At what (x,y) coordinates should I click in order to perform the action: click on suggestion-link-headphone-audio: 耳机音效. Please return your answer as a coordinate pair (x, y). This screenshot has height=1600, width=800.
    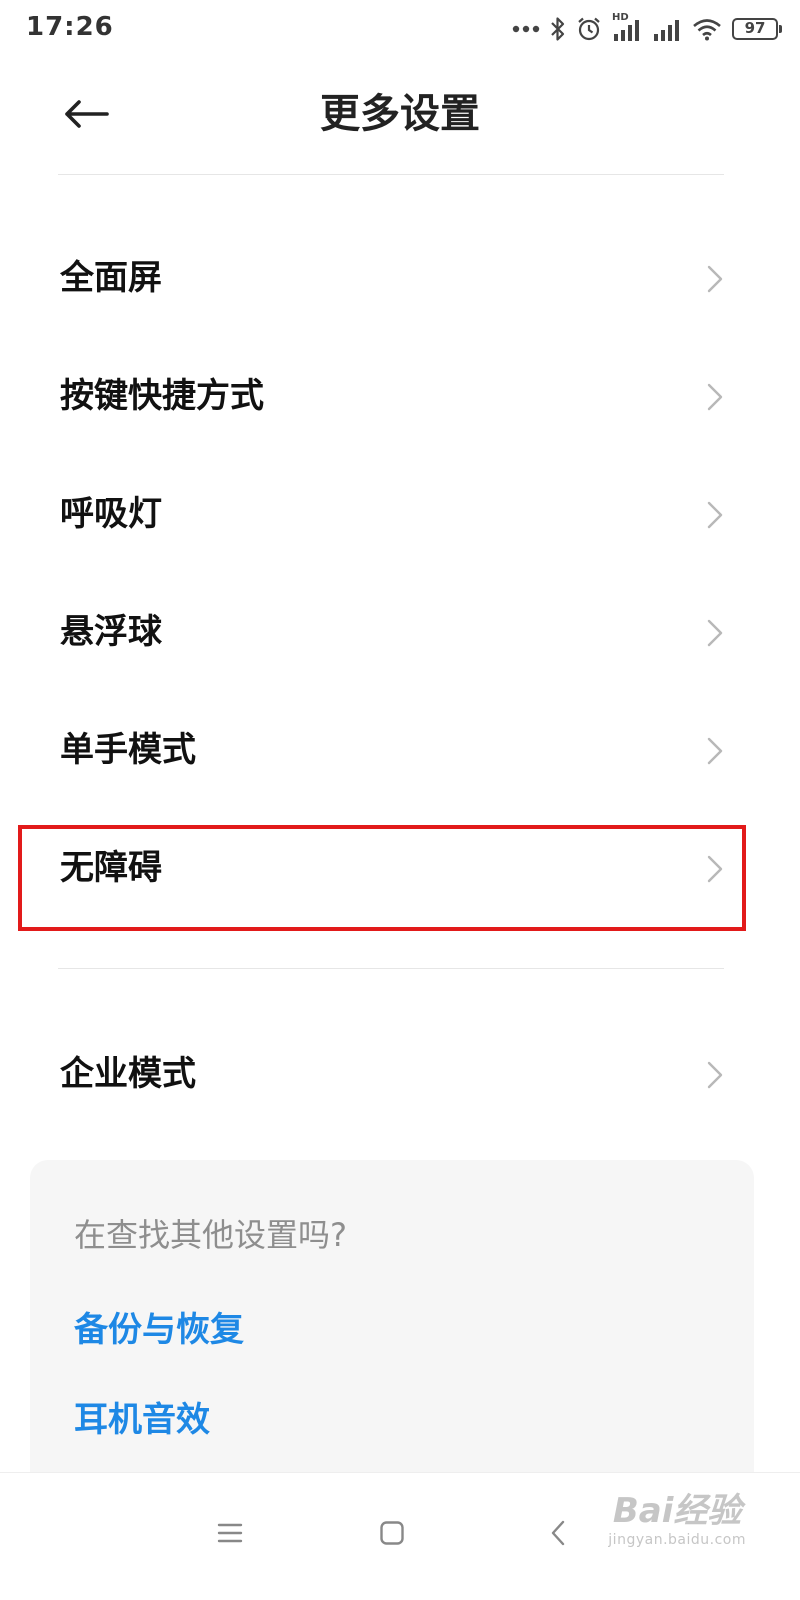
    Looking at the image, I should click on (142, 1416).